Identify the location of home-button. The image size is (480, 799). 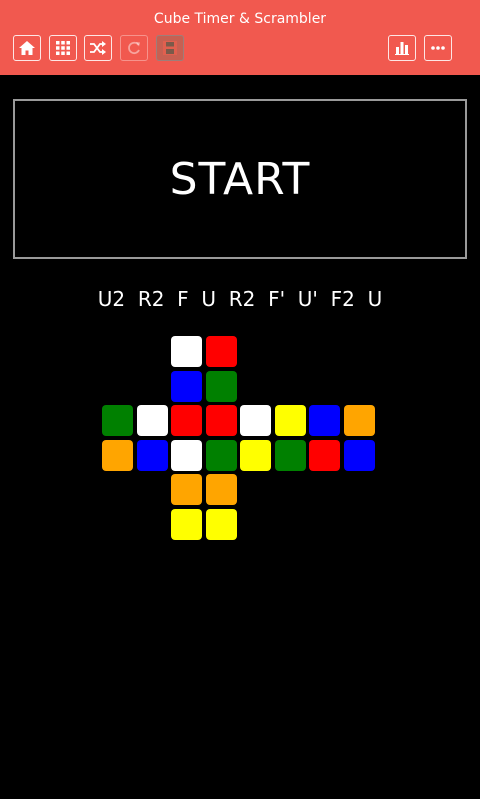
(27, 48).